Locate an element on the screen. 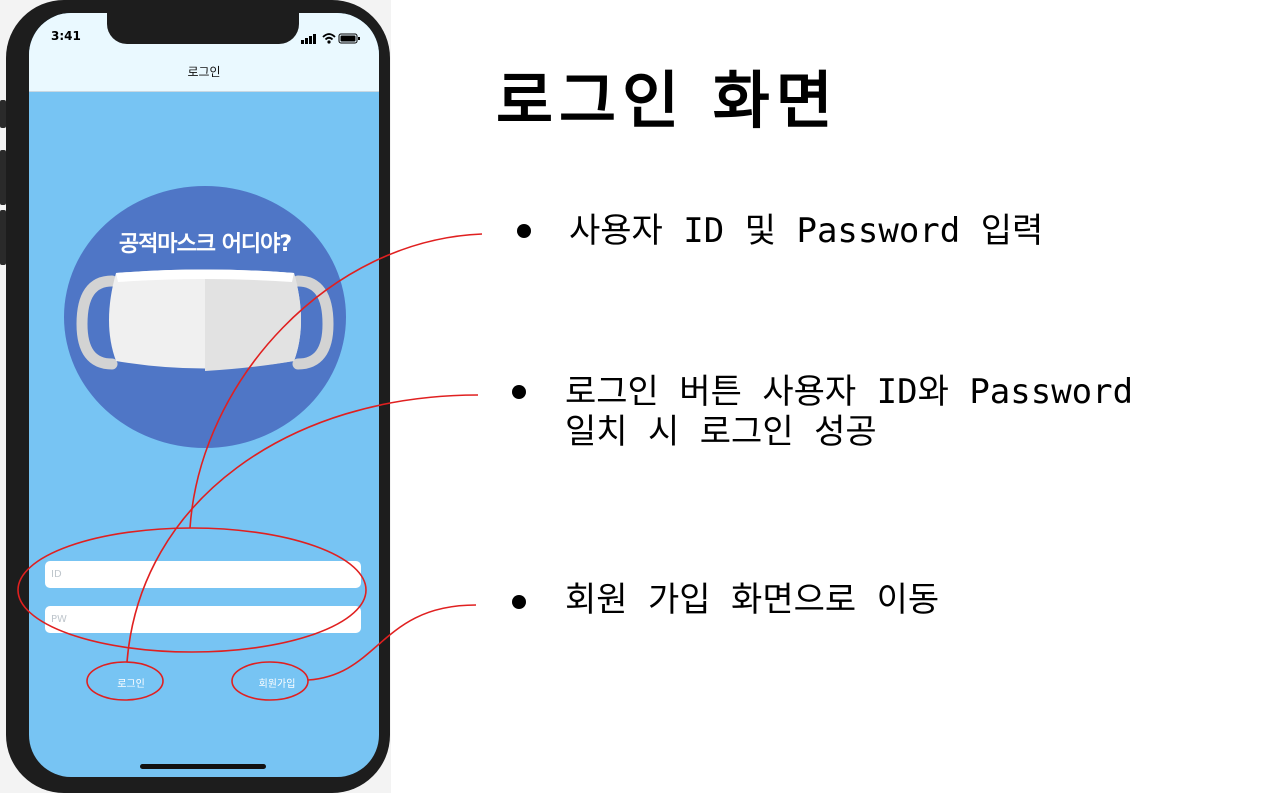 This screenshot has width=1271, height=793. wifi-icon is located at coordinates (329, 38).